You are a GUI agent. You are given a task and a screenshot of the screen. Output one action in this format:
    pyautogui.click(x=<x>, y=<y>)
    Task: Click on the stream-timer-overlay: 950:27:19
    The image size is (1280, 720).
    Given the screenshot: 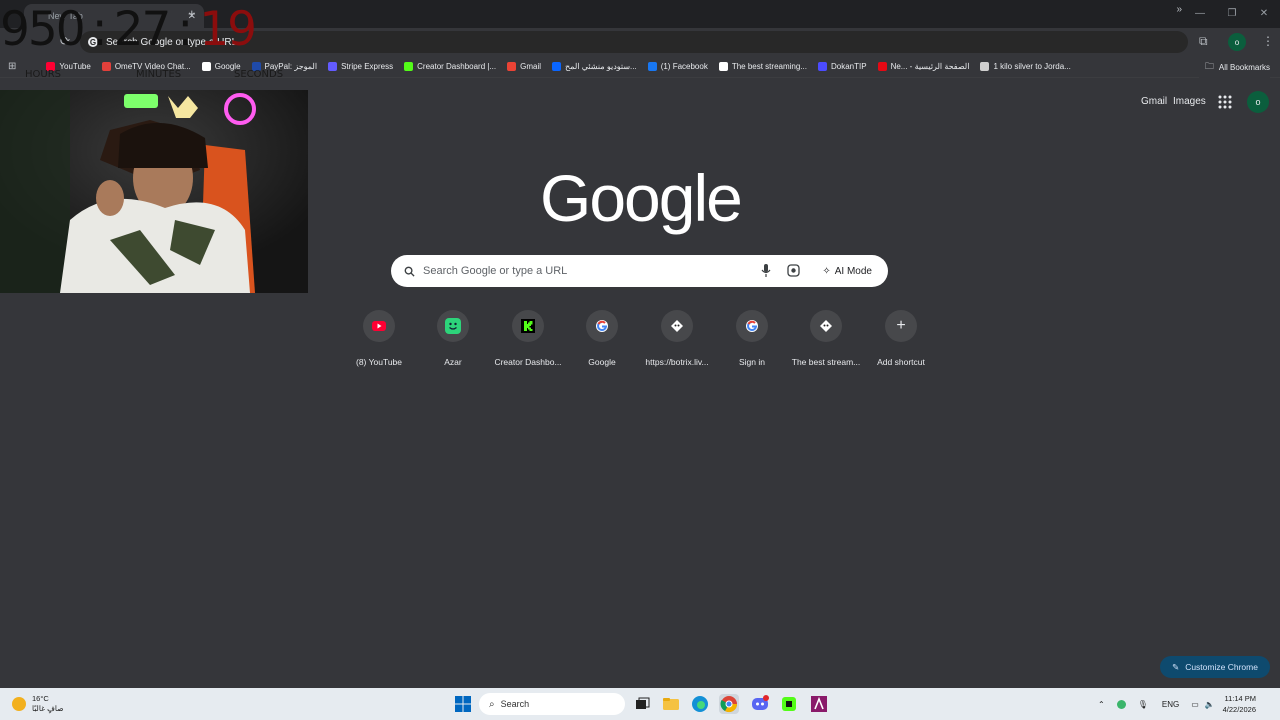 What is the action you would take?
    pyautogui.click(x=128, y=29)
    